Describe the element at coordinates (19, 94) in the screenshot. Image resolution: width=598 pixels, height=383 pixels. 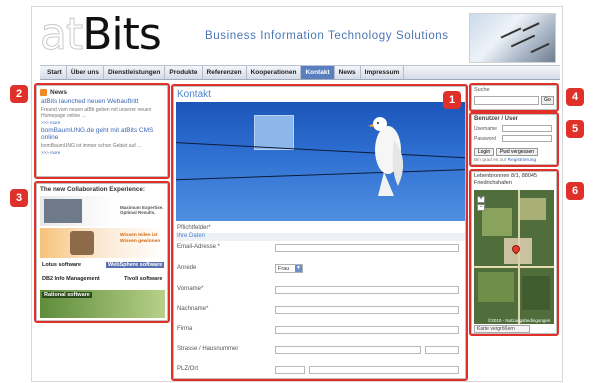
I see `callout-number-2: 2` at that location.